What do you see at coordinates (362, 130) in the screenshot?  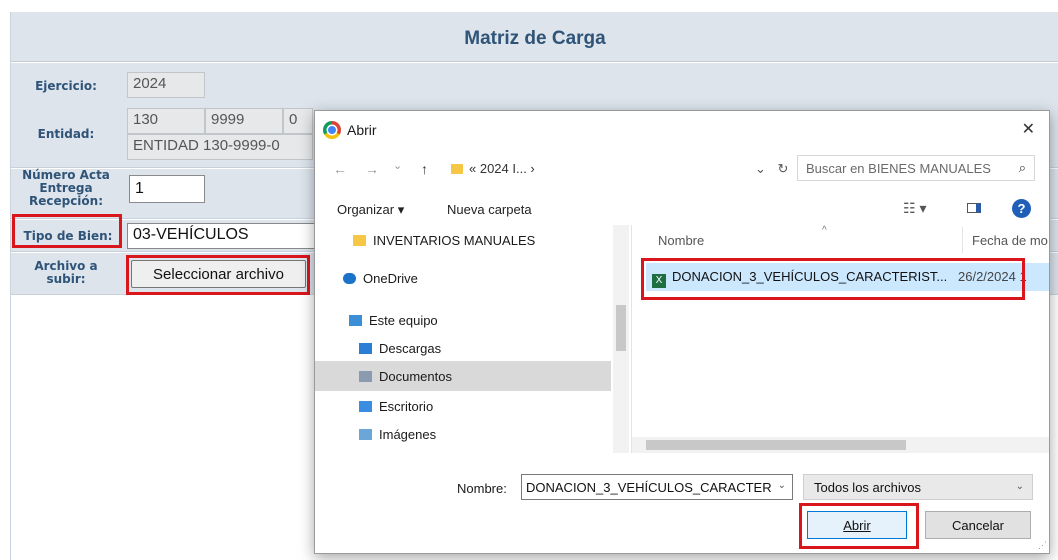 I see `dialog-title: Abrir` at bounding box center [362, 130].